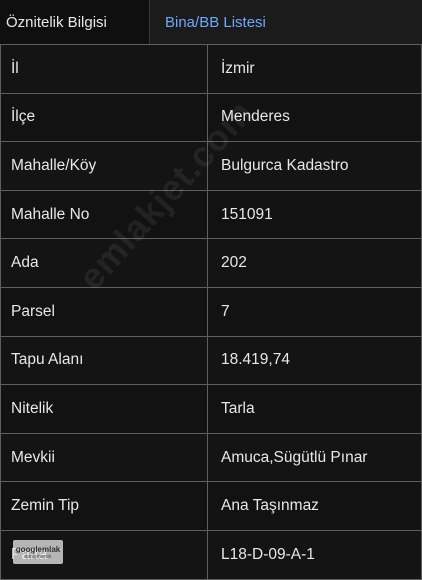  I want to click on tab-bina-bb-listesi: Bina/BB Listesi, so click(216, 22).